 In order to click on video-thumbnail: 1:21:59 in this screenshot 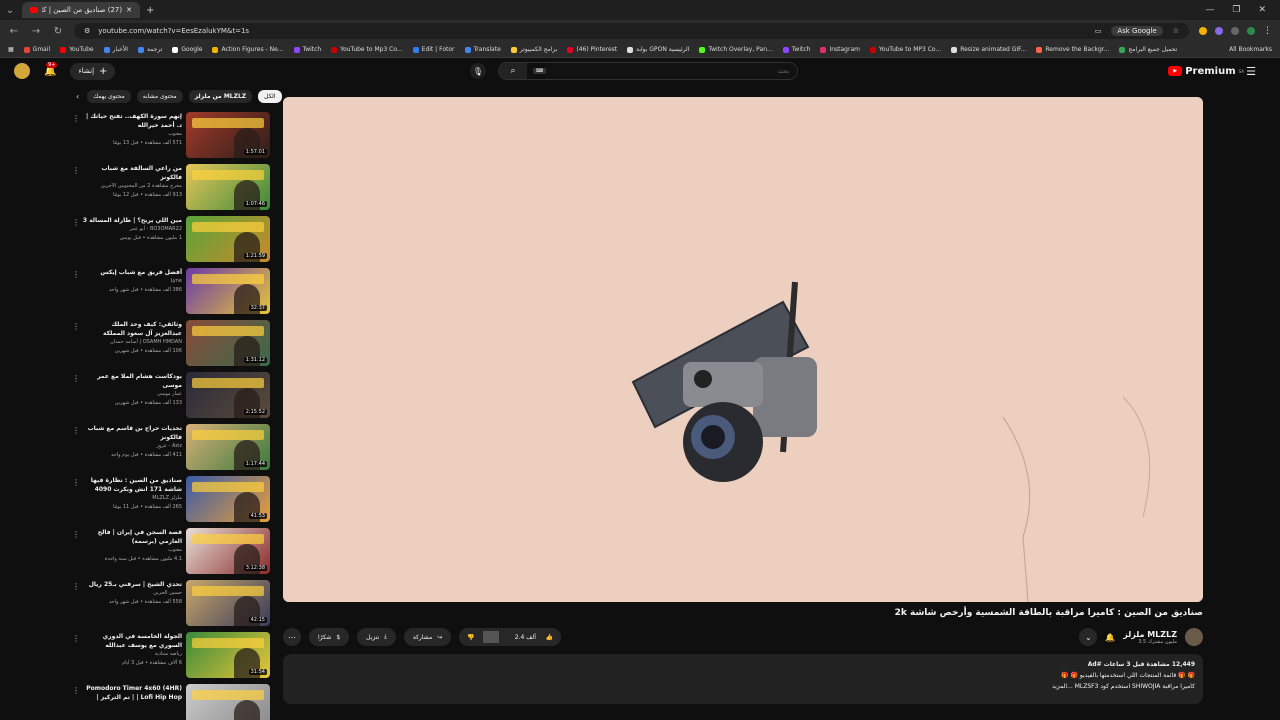, I will do `click(228, 239)`.